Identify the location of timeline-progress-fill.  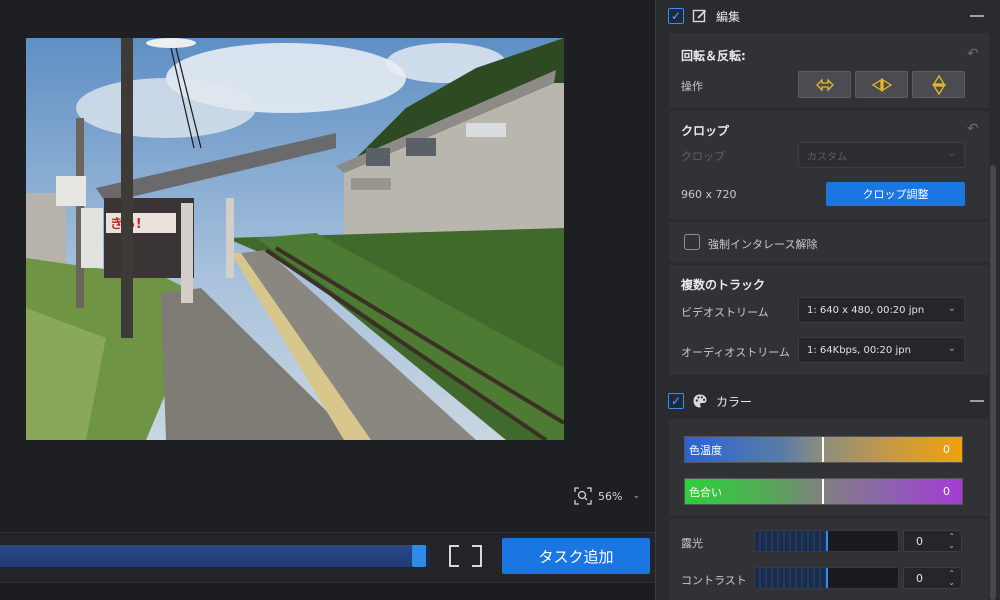
(213, 556).